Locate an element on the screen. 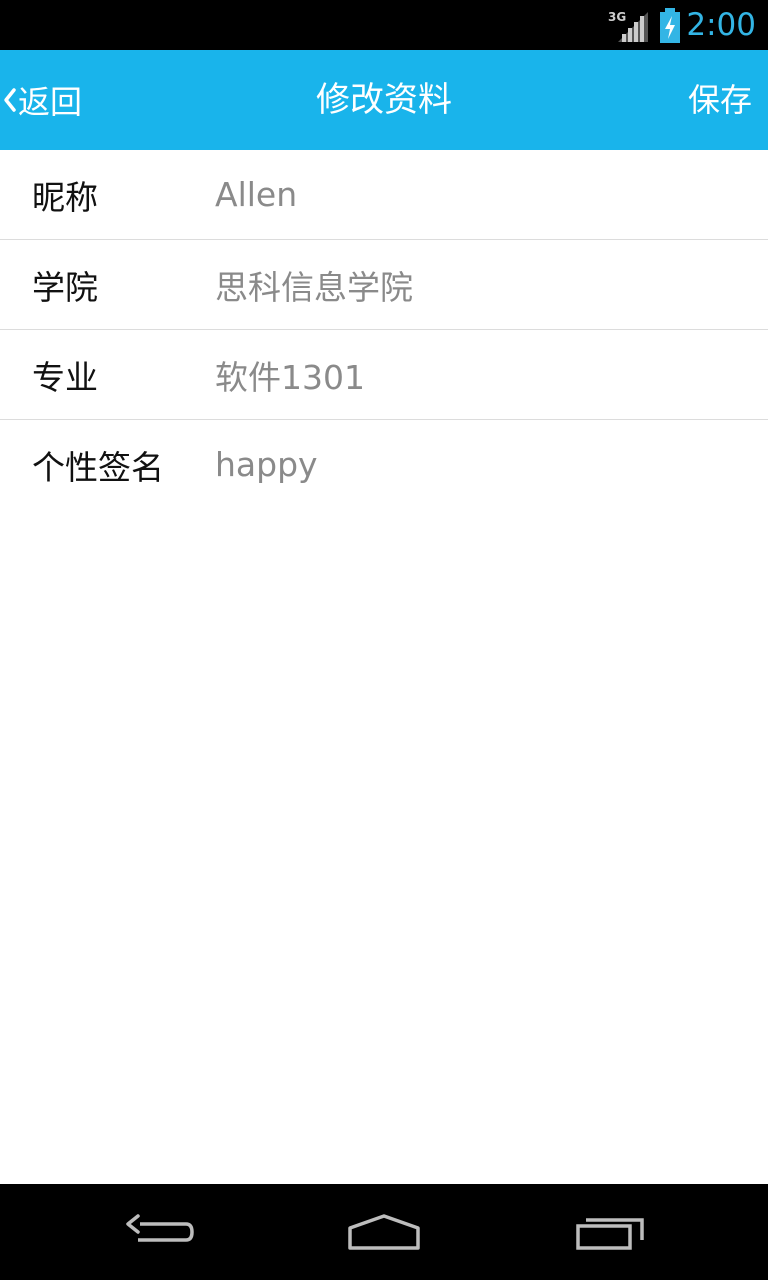 Image resolution: width=768 pixels, height=1280 pixels. nickname-row: 昵称 Allen is located at coordinates (384, 195).